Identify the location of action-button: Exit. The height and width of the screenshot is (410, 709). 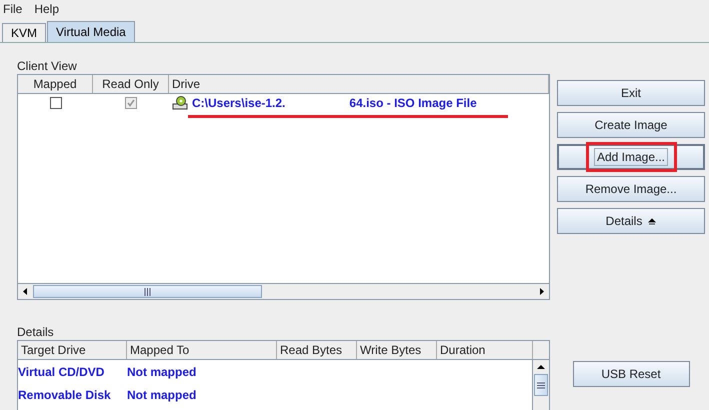
(631, 93).